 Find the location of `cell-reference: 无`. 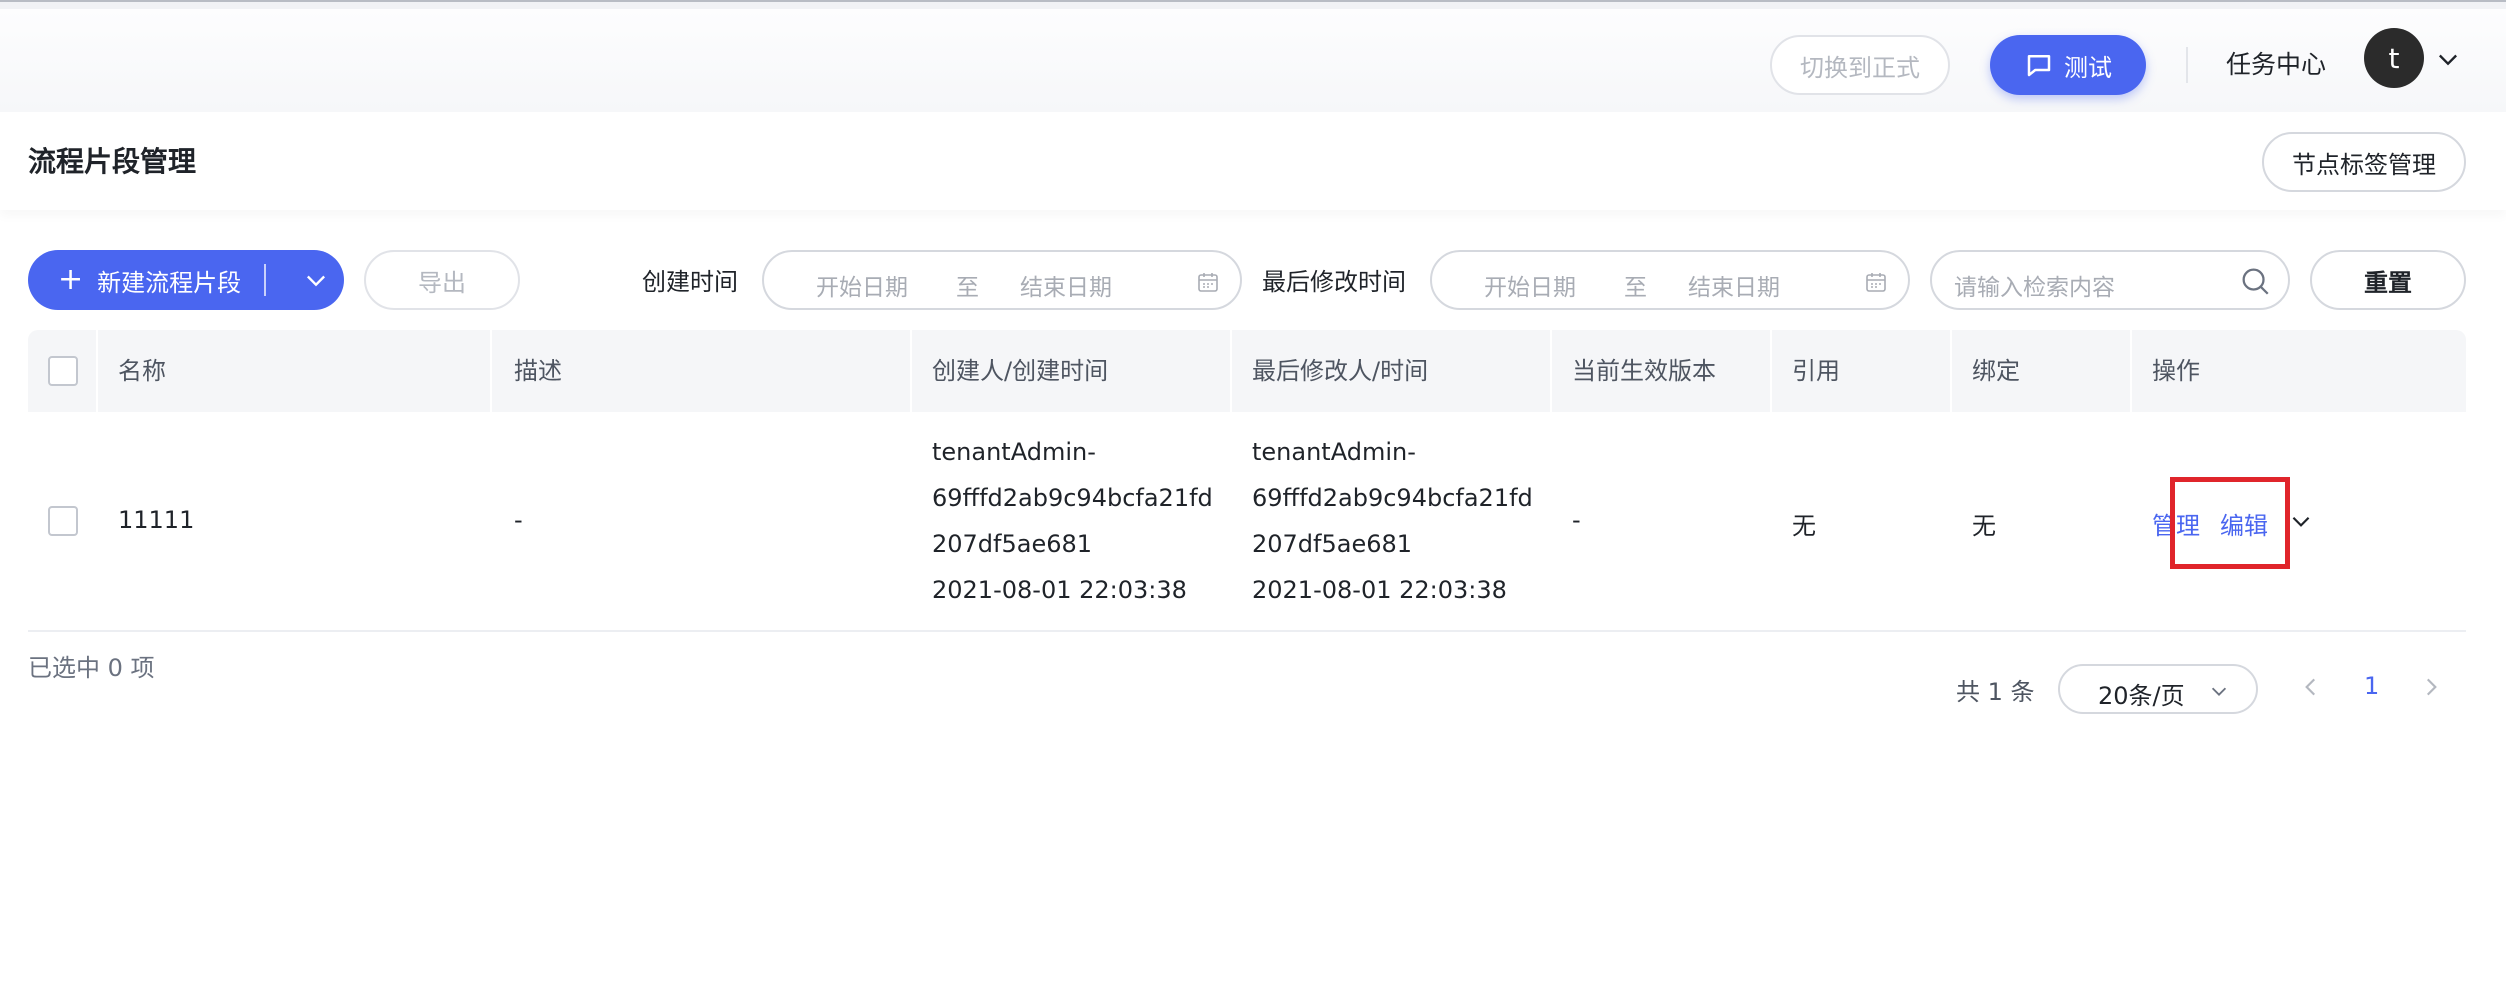

cell-reference: 无 is located at coordinates (1804, 526).